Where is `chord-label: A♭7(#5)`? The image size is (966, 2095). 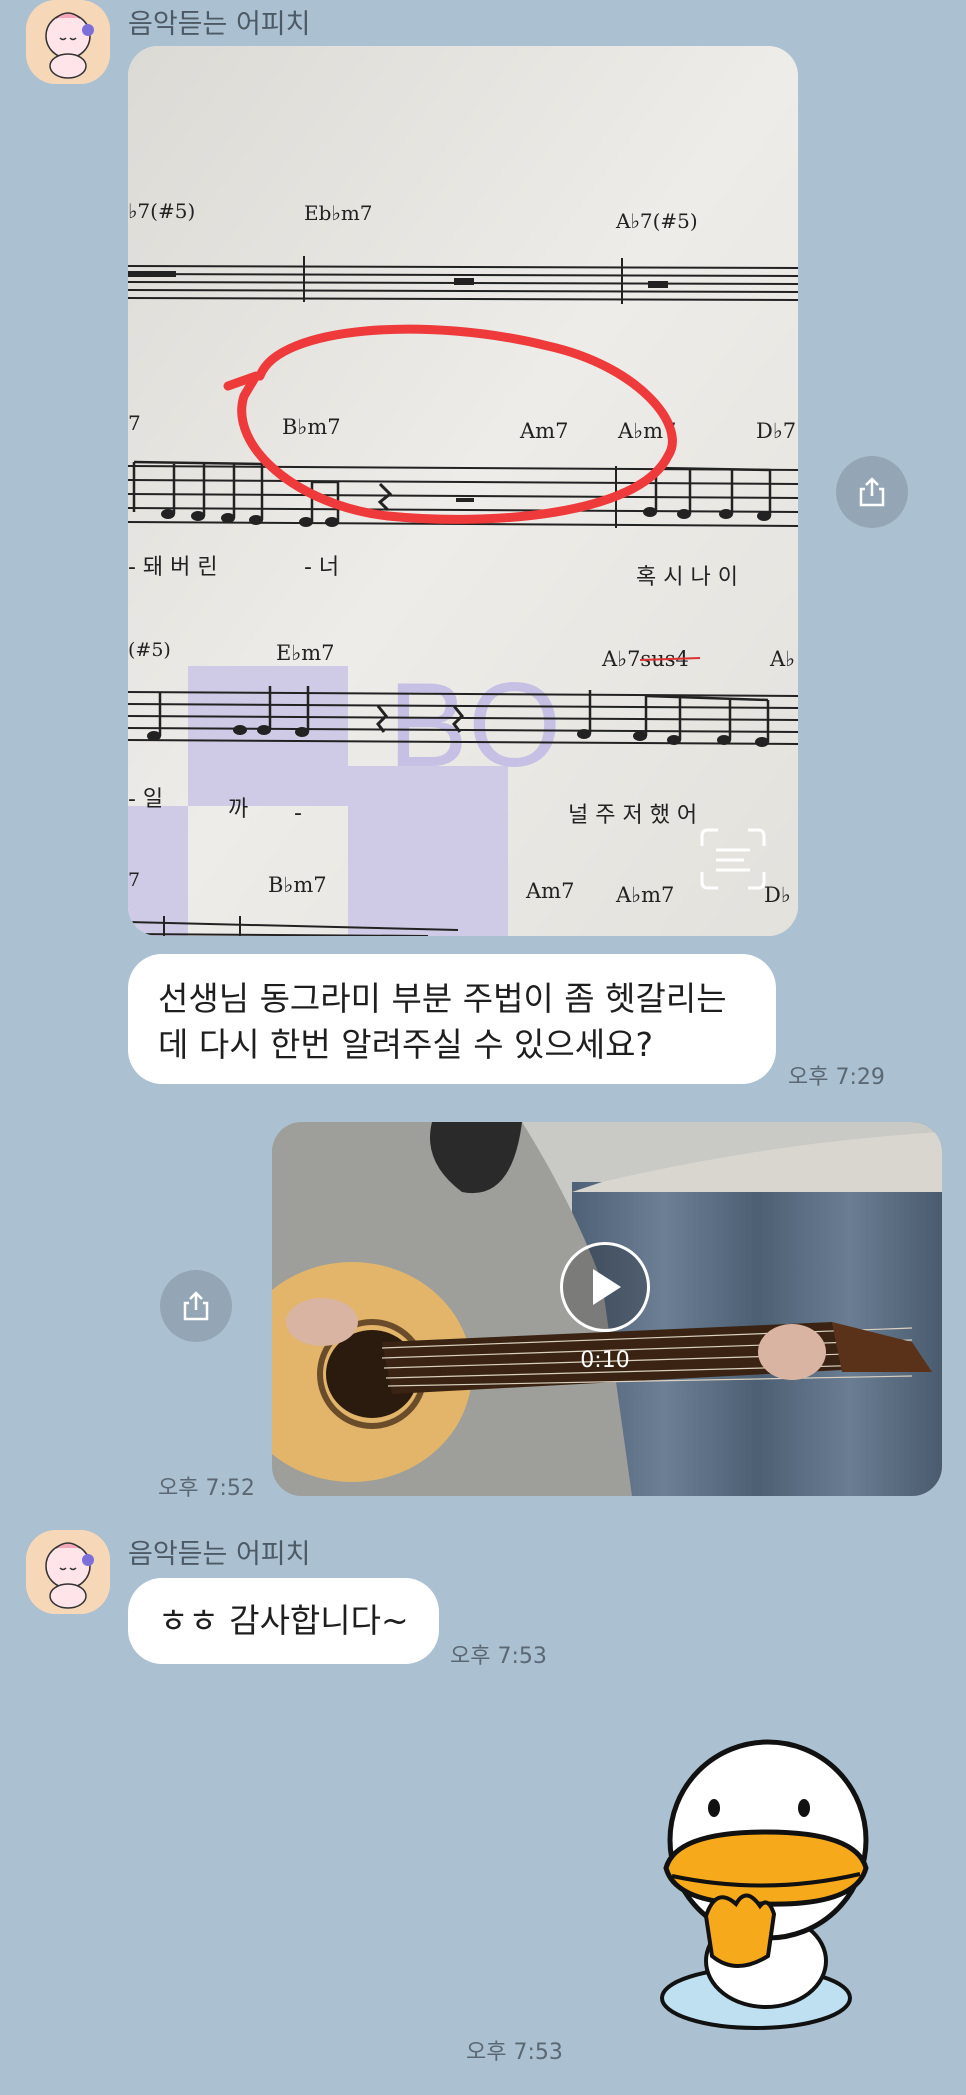 chord-label: A♭7(#5) is located at coordinates (656, 221).